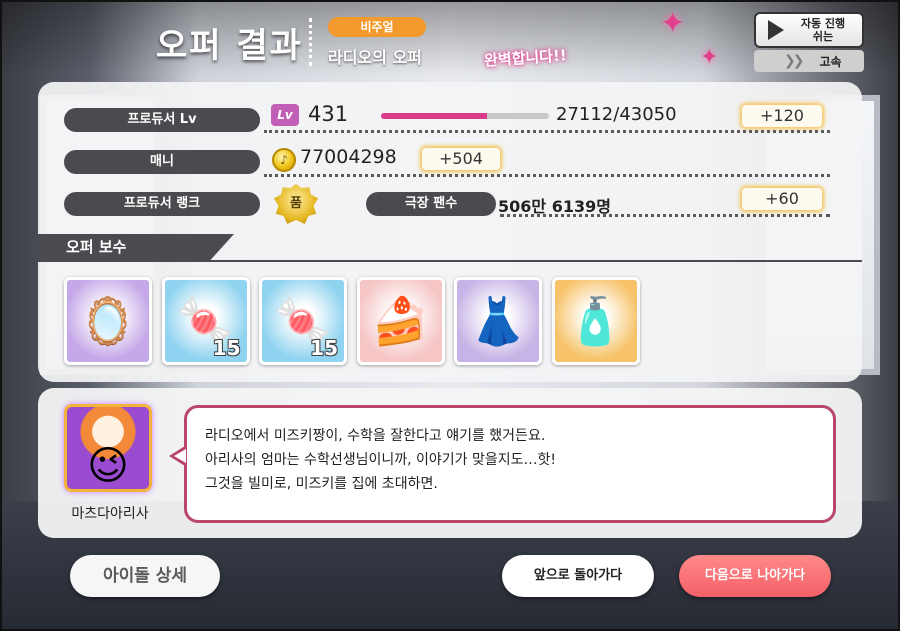 This screenshot has height=631, width=900. I want to click on producer-rank-label: 프로듀서 랭크, so click(162, 204).